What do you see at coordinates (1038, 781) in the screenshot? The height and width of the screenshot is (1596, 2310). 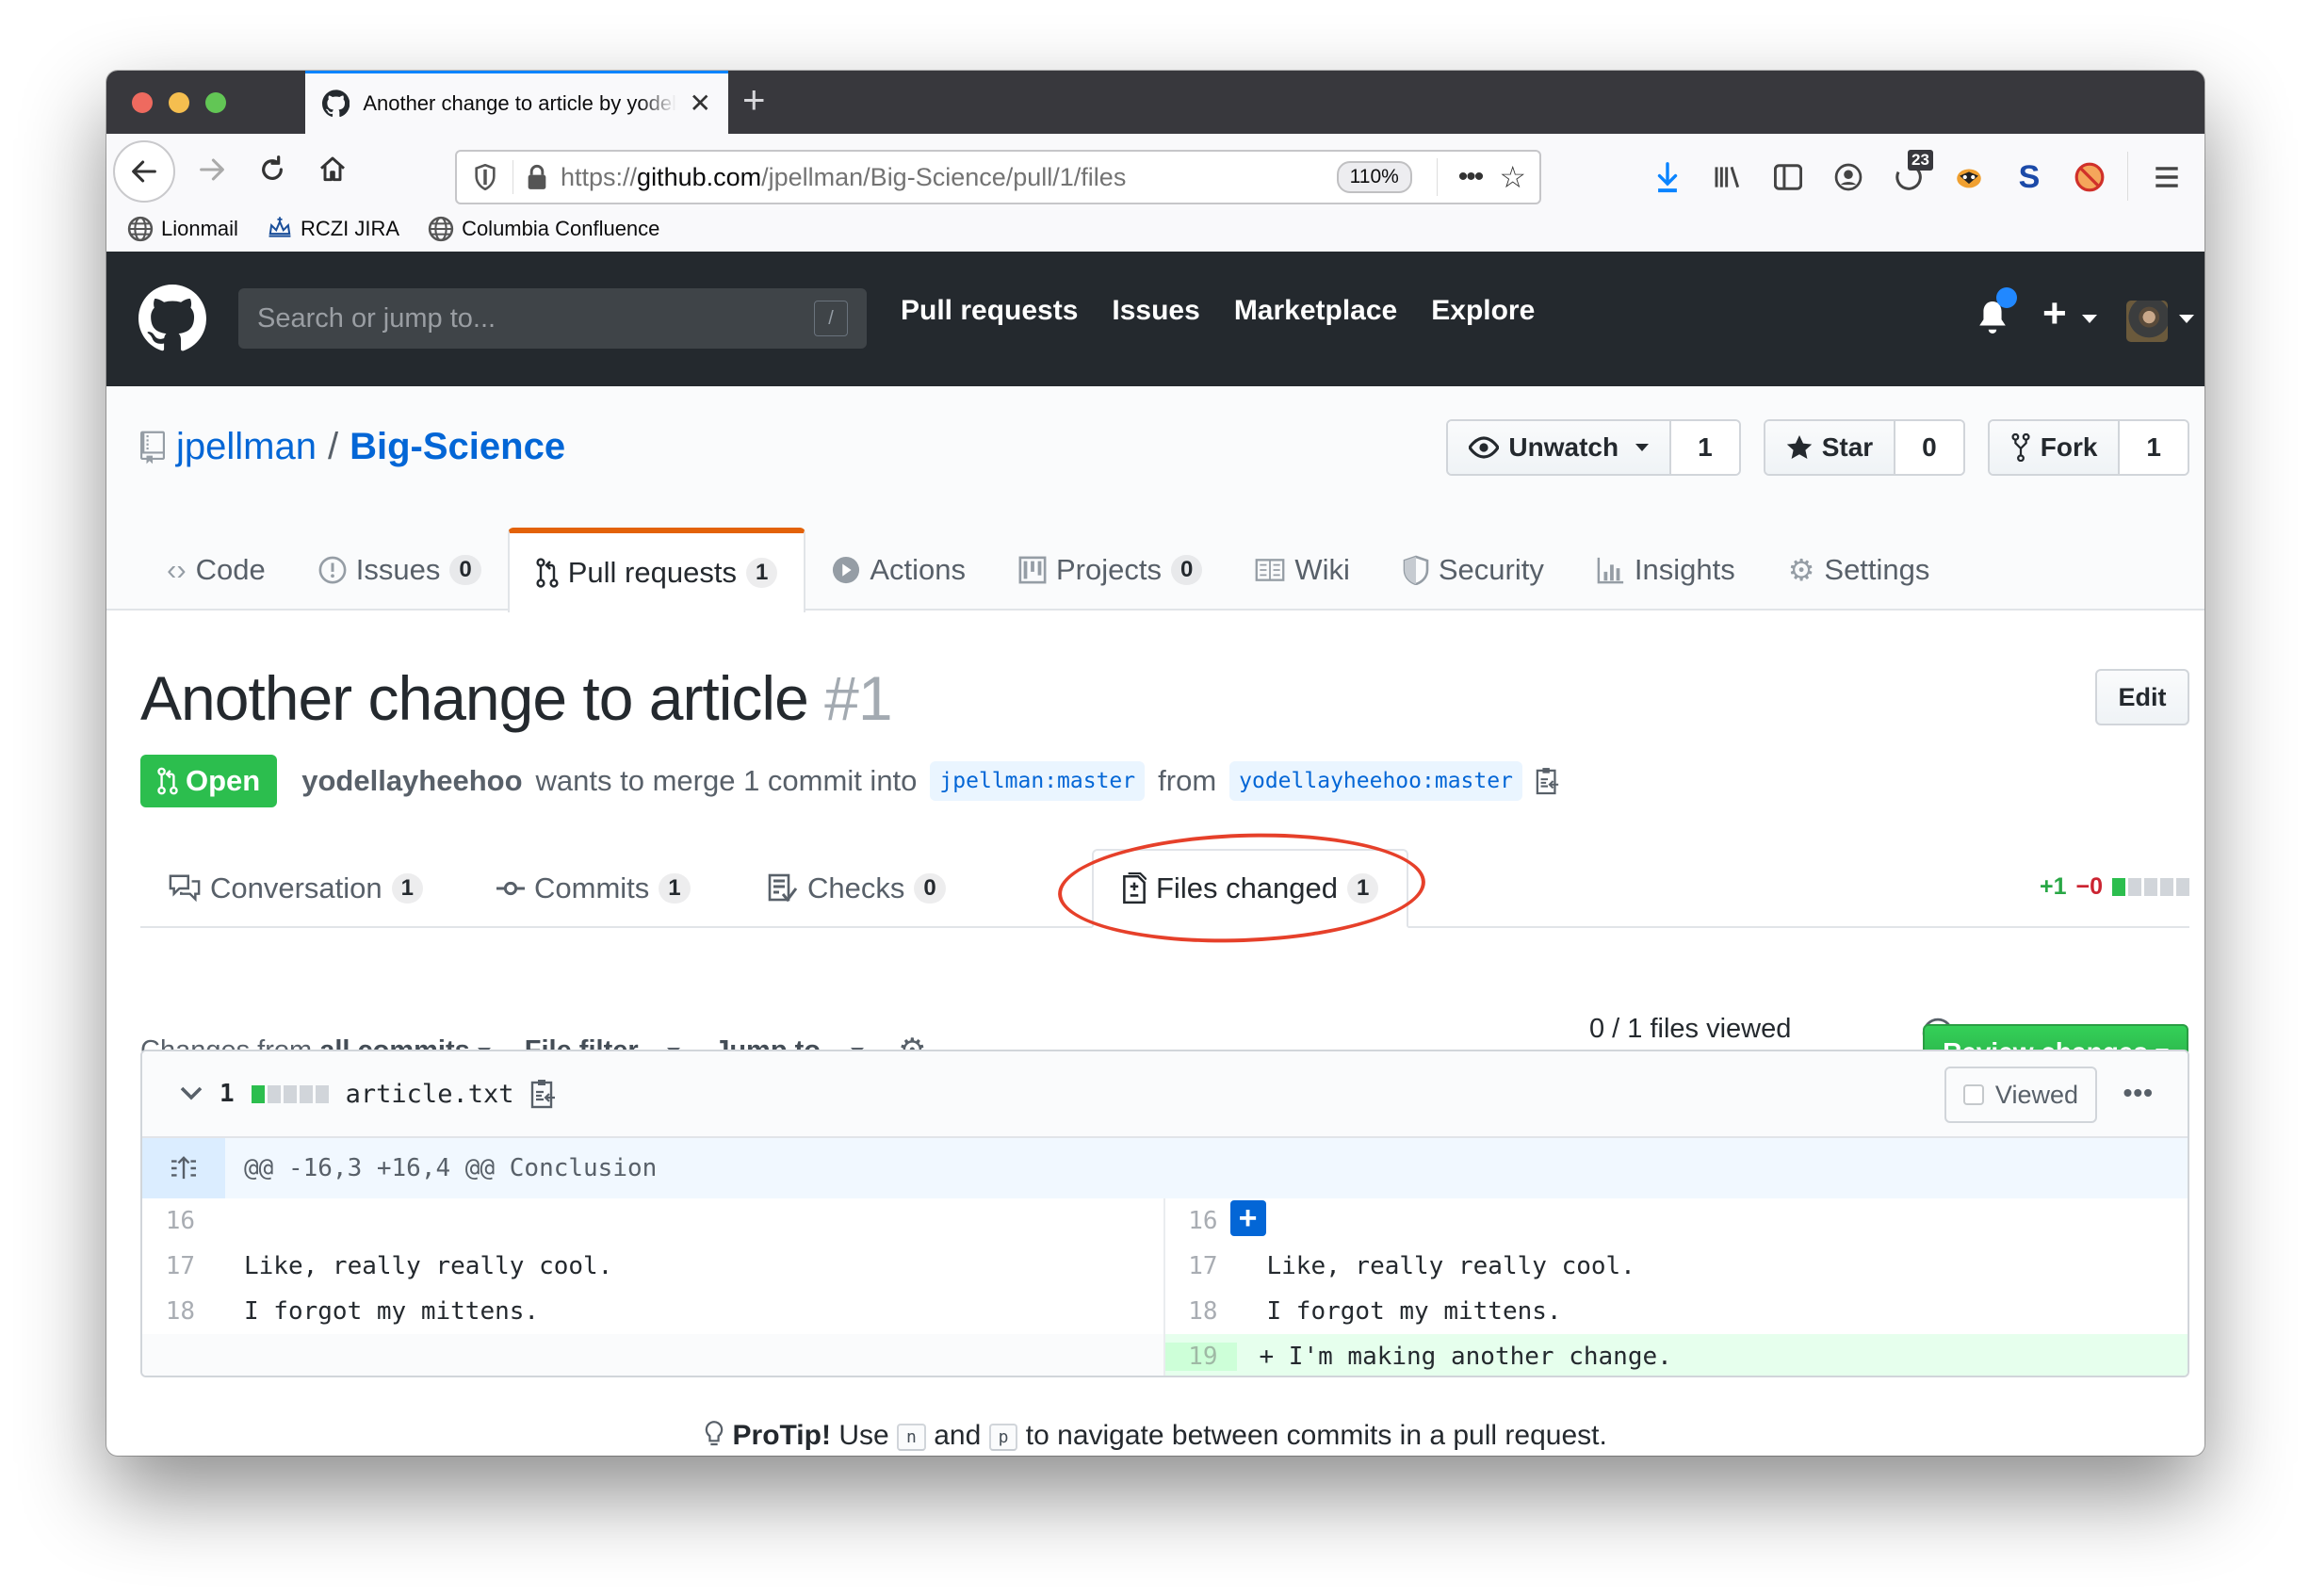 I see `base-ref: jpellman:master` at bounding box center [1038, 781].